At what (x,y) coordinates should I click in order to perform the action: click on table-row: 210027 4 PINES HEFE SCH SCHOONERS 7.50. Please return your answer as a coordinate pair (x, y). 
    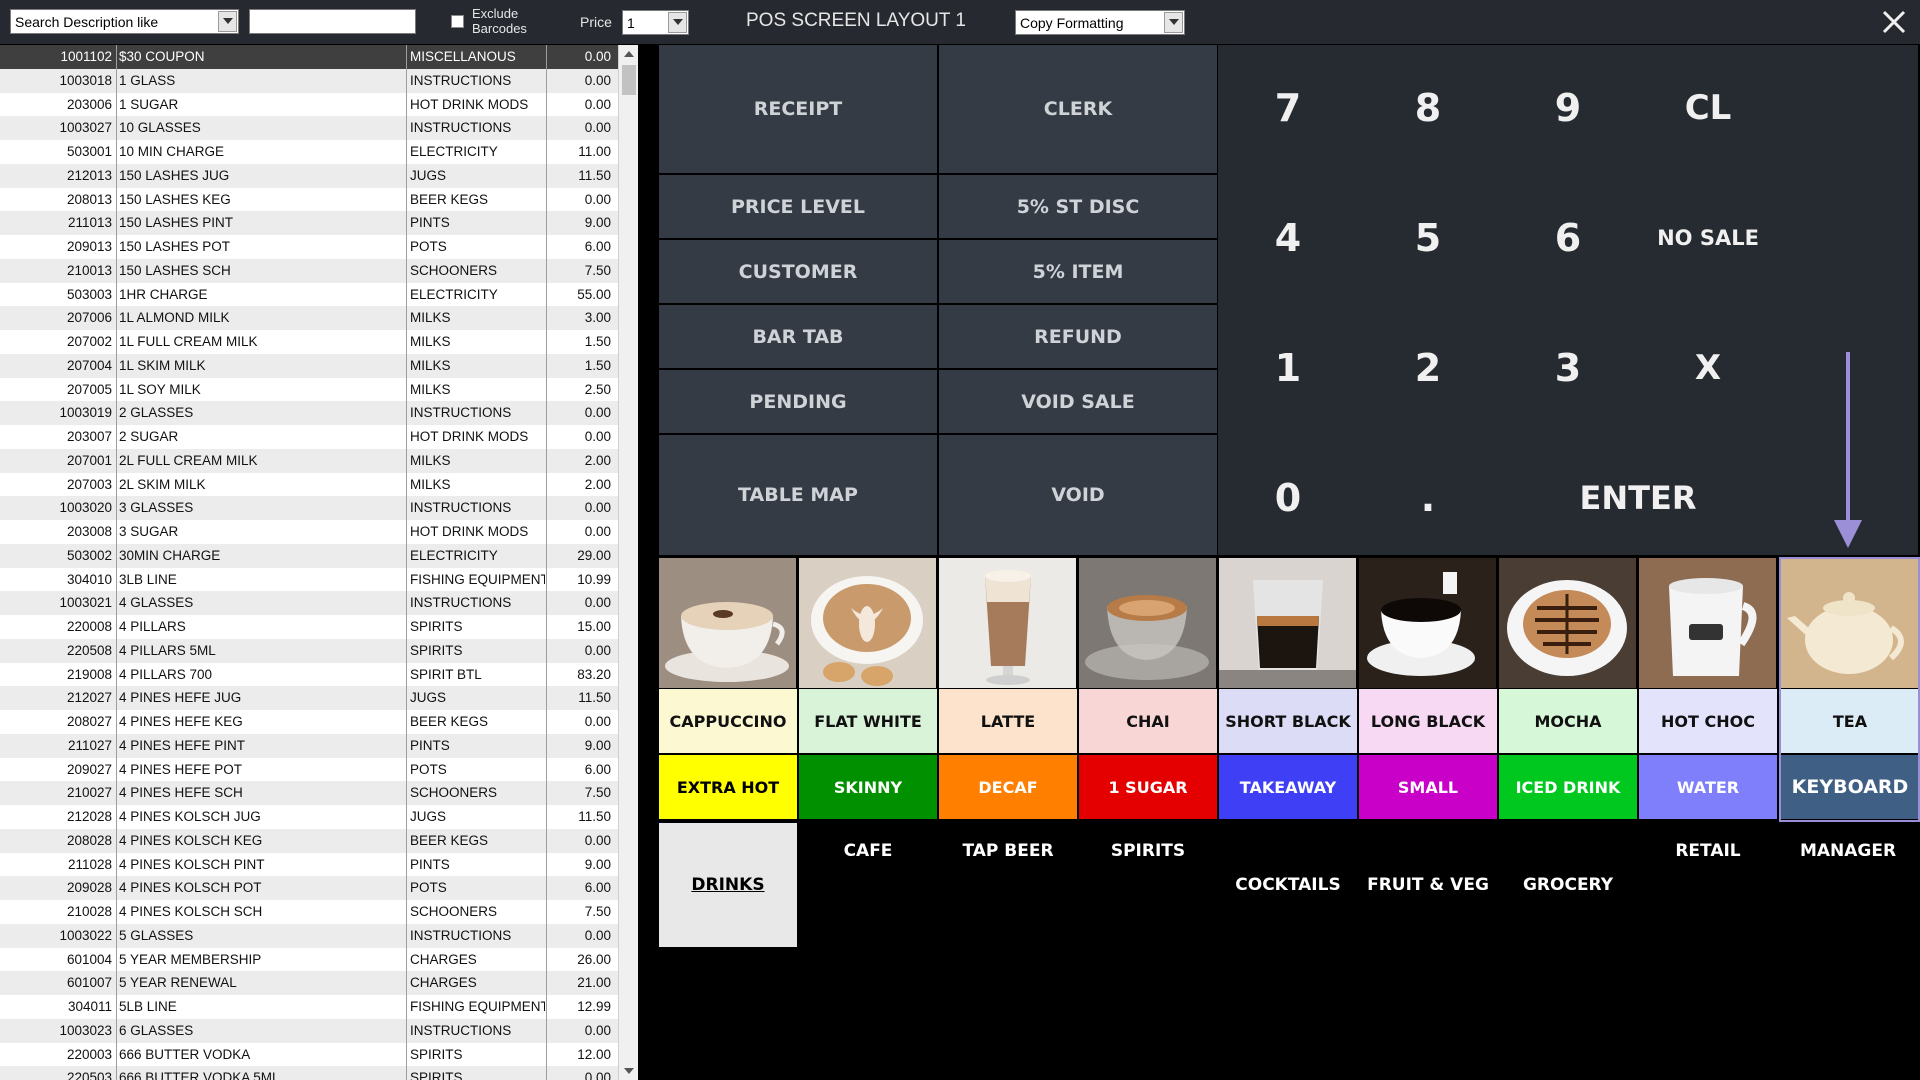
    Looking at the image, I should click on (309, 793).